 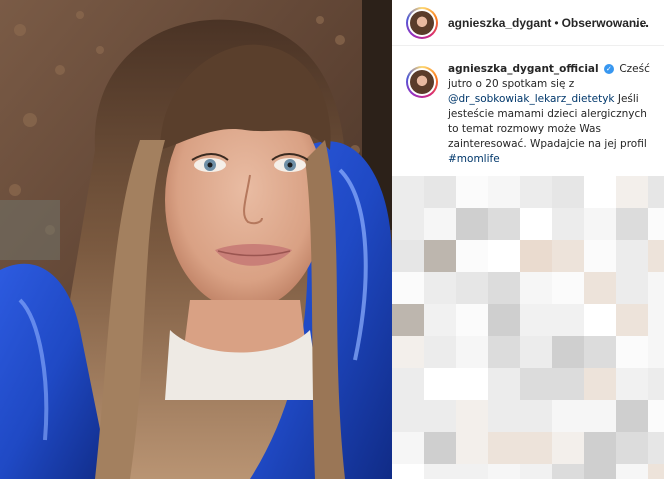 I want to click on mention-link: @dr_sobkowiak_lekarz_dietetyk, so click(x=531, y=99).